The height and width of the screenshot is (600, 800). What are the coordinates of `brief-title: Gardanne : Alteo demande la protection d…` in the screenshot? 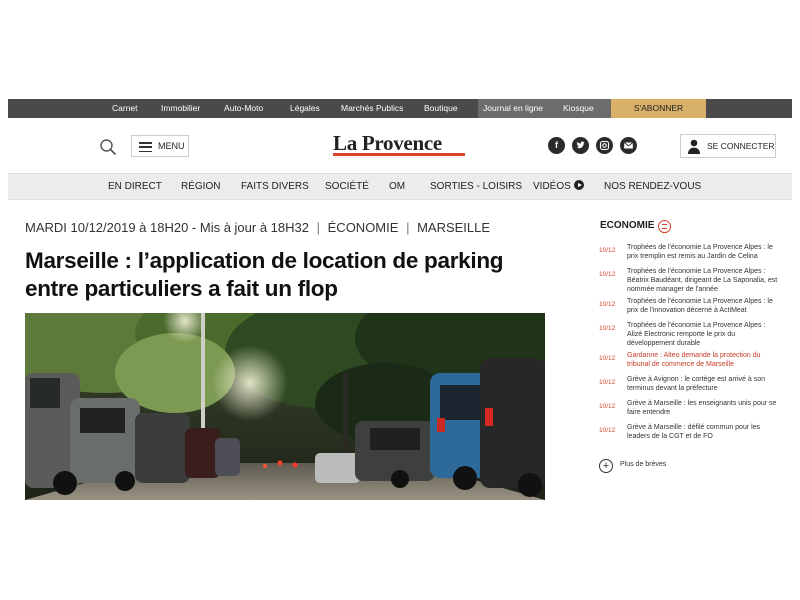 It's located at (703, 361).